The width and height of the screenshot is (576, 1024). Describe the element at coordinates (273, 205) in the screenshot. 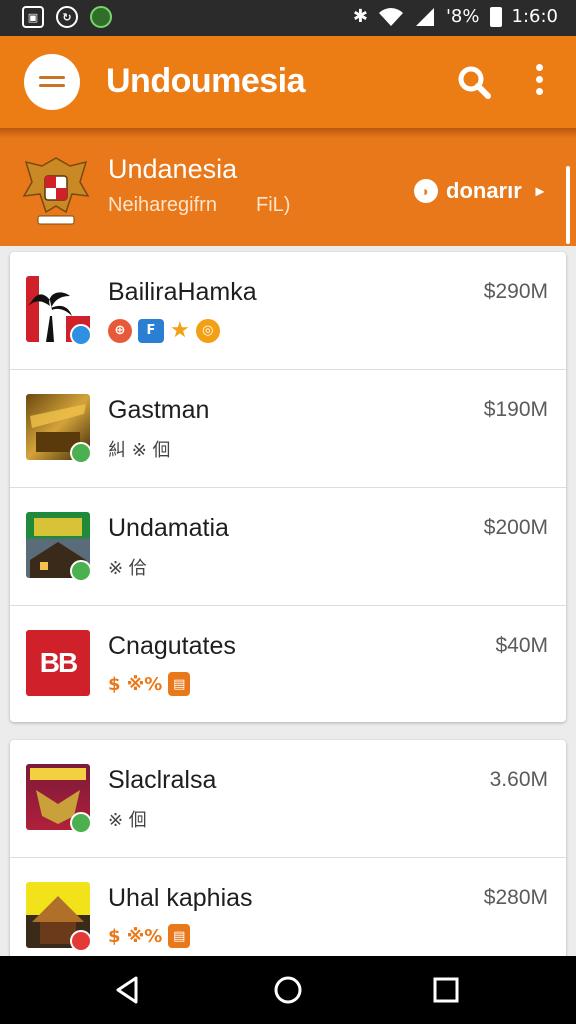

I see `banner-subtitle-right: FiL)` at that location.